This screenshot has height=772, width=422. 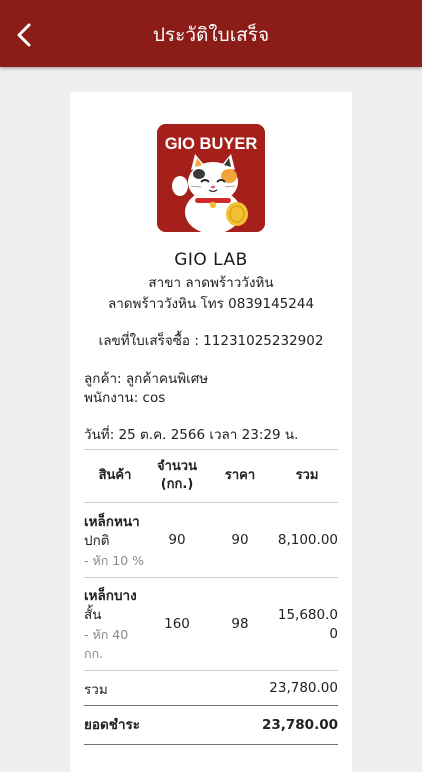 What do you see at coordinates (177, 540) in the screenshot?
I see `table-cell-qty: 90` at bounding box center [177, 540].